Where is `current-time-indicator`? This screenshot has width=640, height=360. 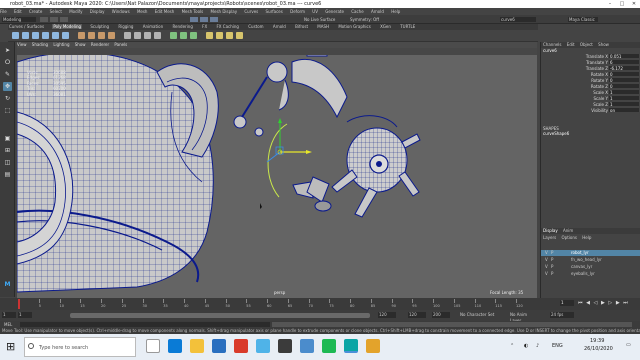
current-time-indicator is located at coordinates (19, 304).